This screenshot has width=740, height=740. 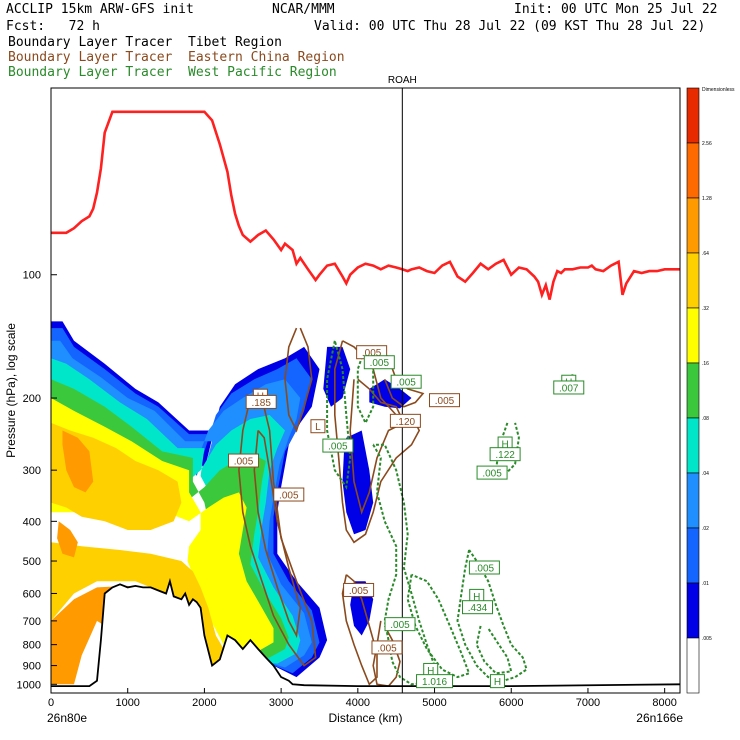 What do you see at coordinates (664, 703) in the screenshot?
I see `x-tick-label: 8000` at bounding box center [664, 703].